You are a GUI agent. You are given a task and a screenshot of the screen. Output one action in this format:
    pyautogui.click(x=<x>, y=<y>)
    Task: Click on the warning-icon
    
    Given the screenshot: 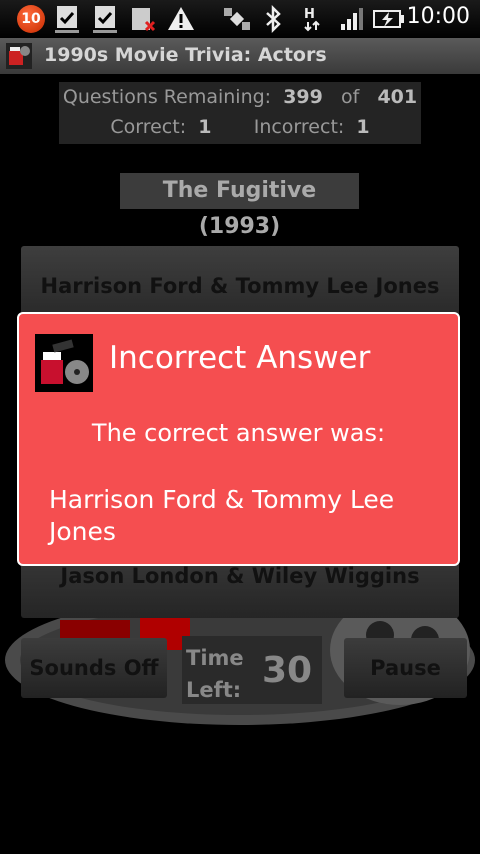 What is the action you would take?
    pyautogui.click(x=181, y=18)
    